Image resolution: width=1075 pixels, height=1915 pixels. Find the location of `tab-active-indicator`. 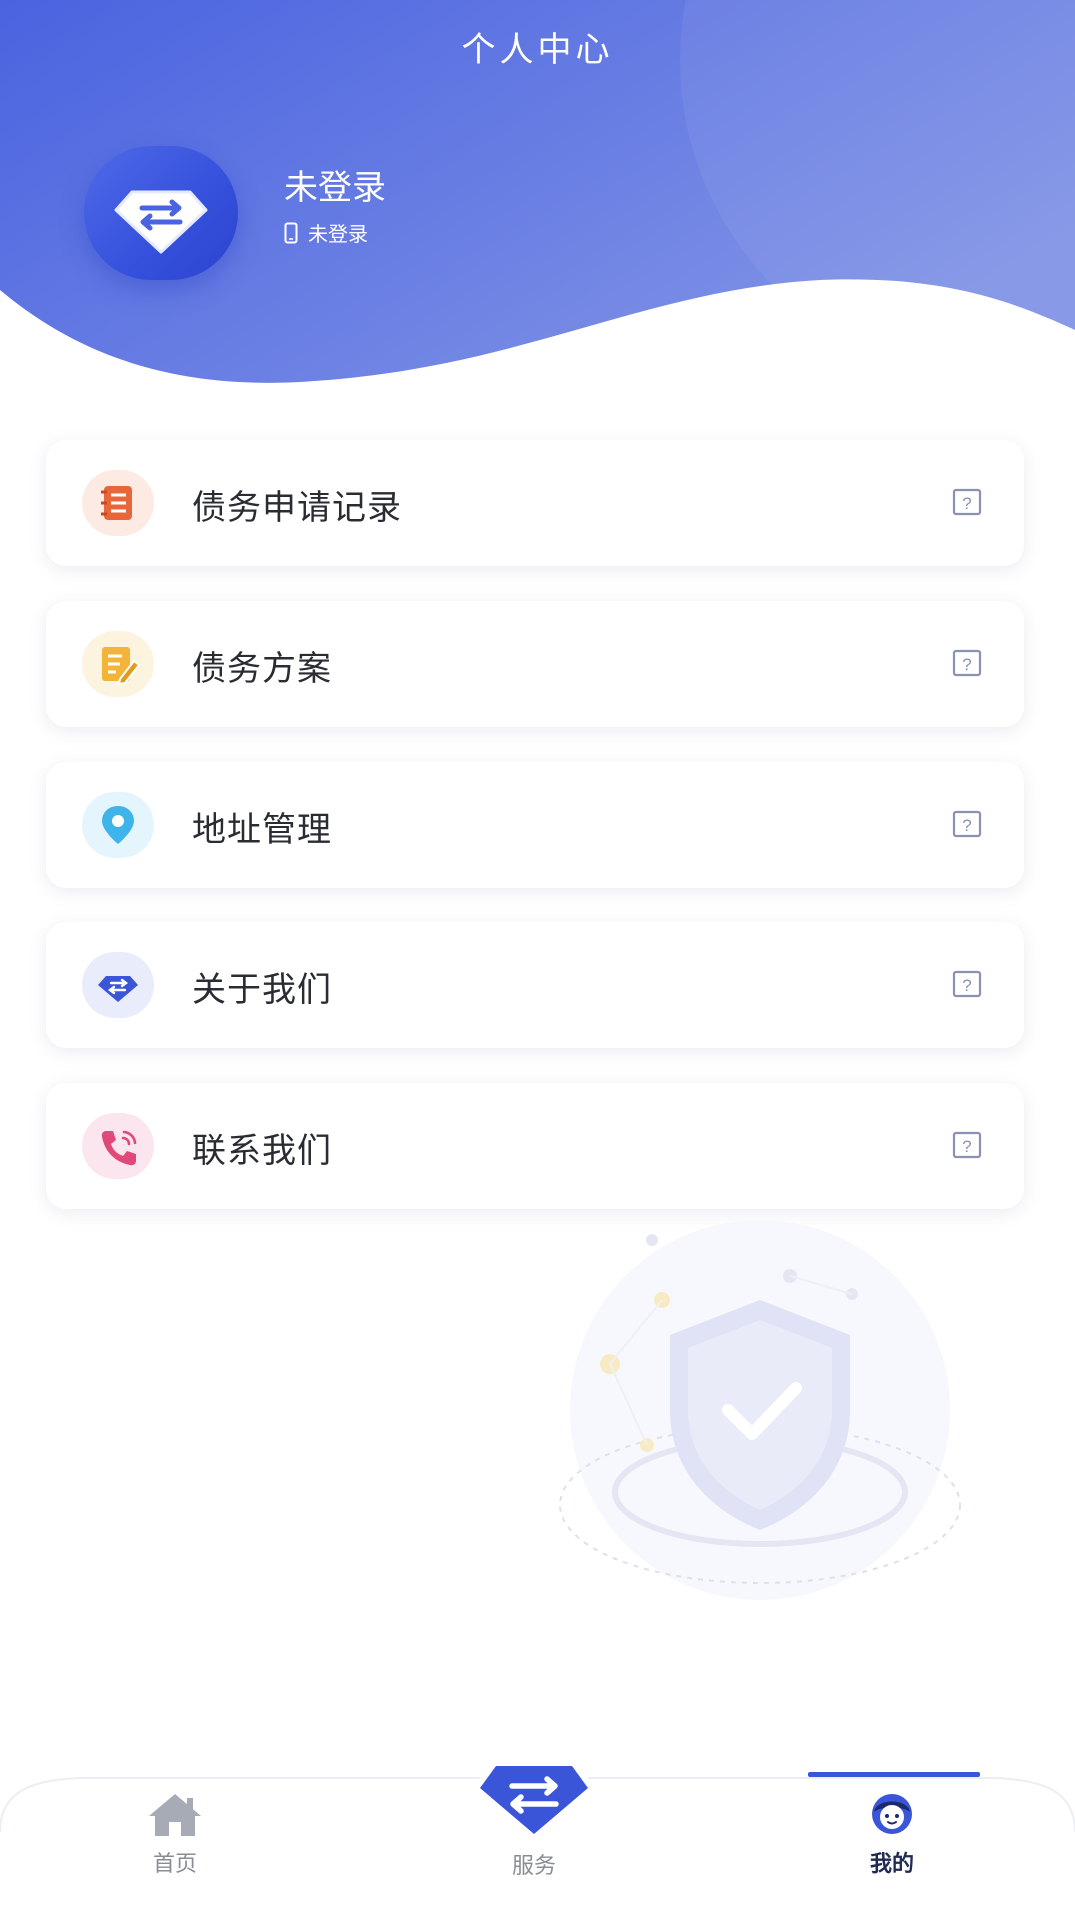

tab-active-indicator is located at coordinates (894, 1774).